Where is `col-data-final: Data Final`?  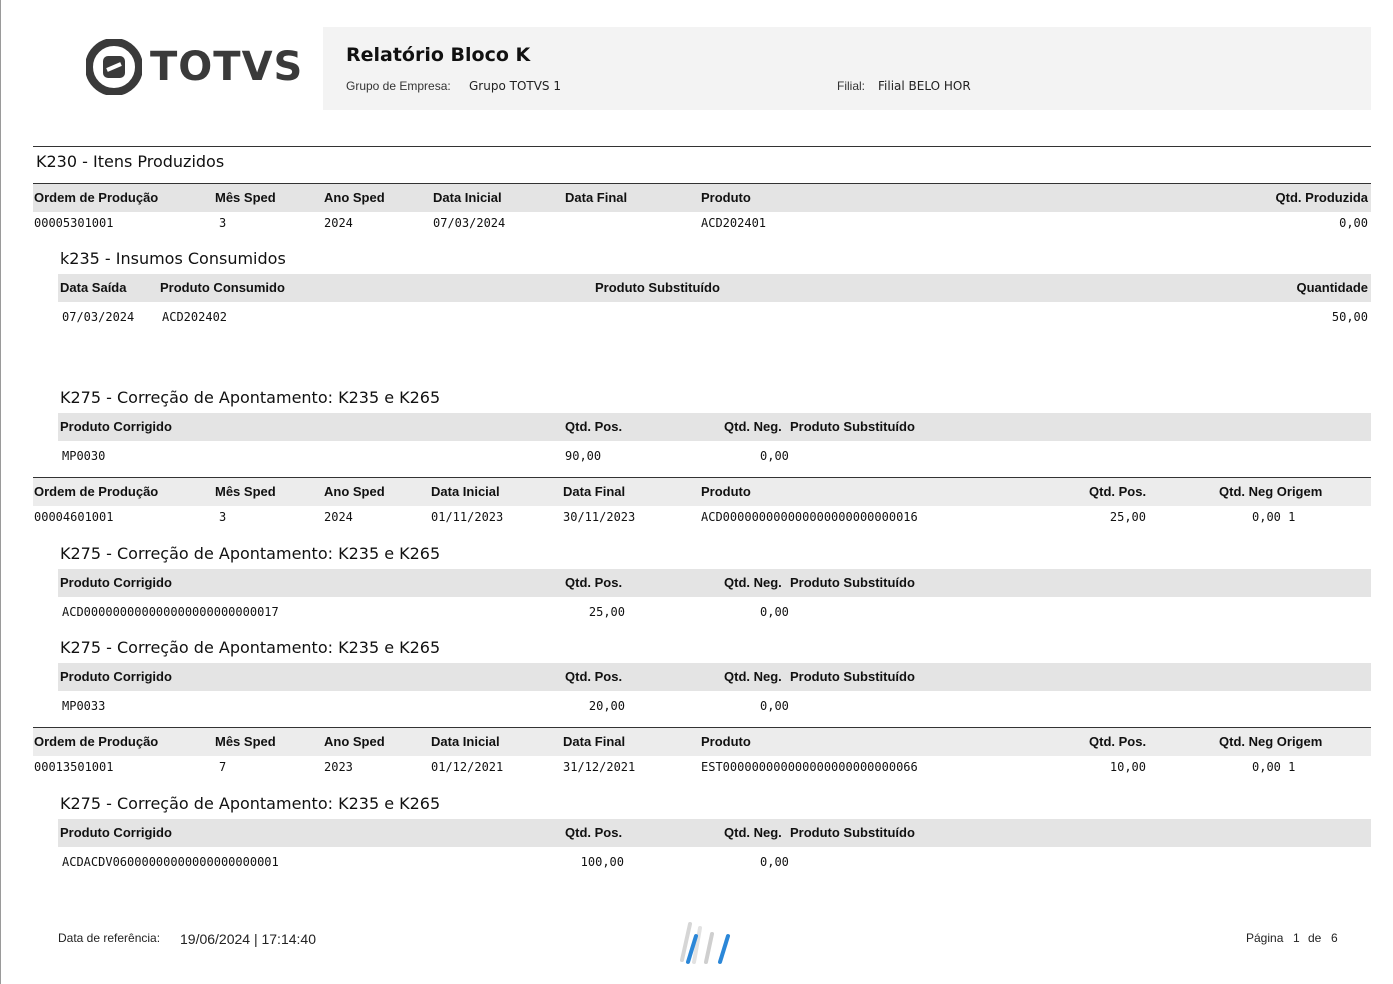
col-data-final: Data Final is located at coordinates (594, 491).